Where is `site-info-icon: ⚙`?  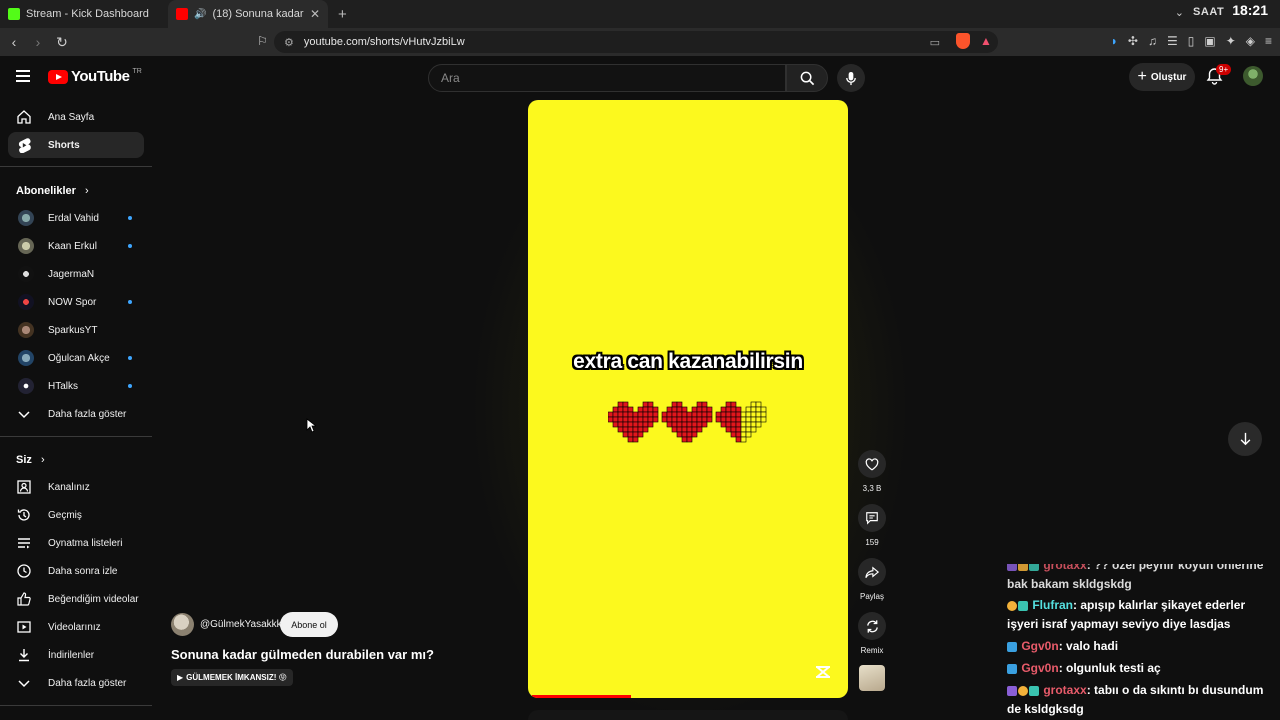
site-info-icon: ⚙ is located at coordinates (289, 42).